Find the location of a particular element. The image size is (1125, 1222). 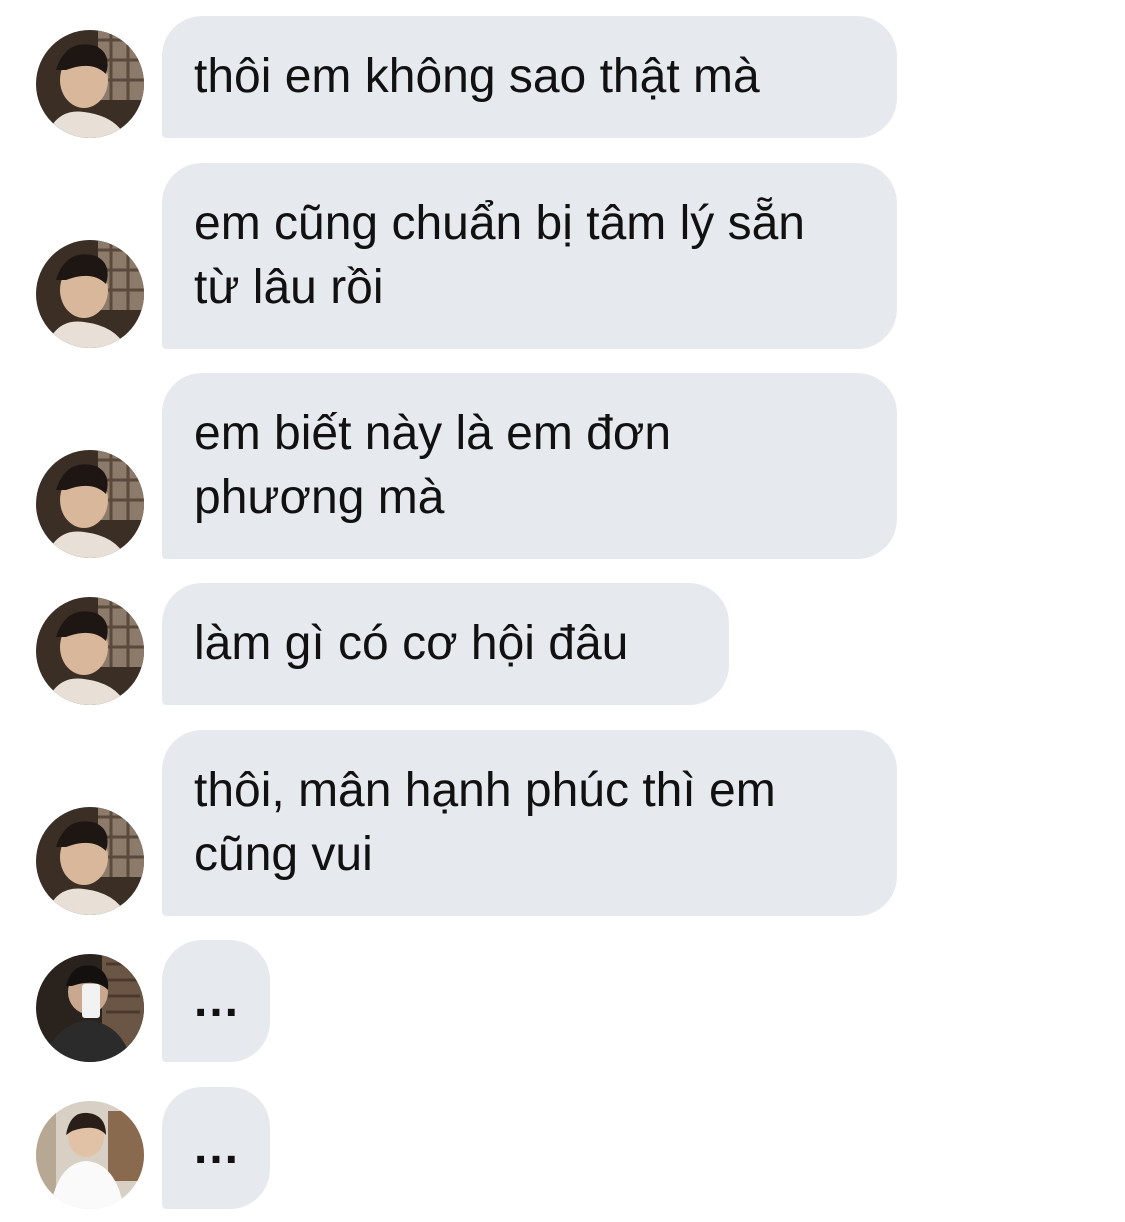

message-text: làm gì có cơ hội đâu is located at coordinates (411, 643).